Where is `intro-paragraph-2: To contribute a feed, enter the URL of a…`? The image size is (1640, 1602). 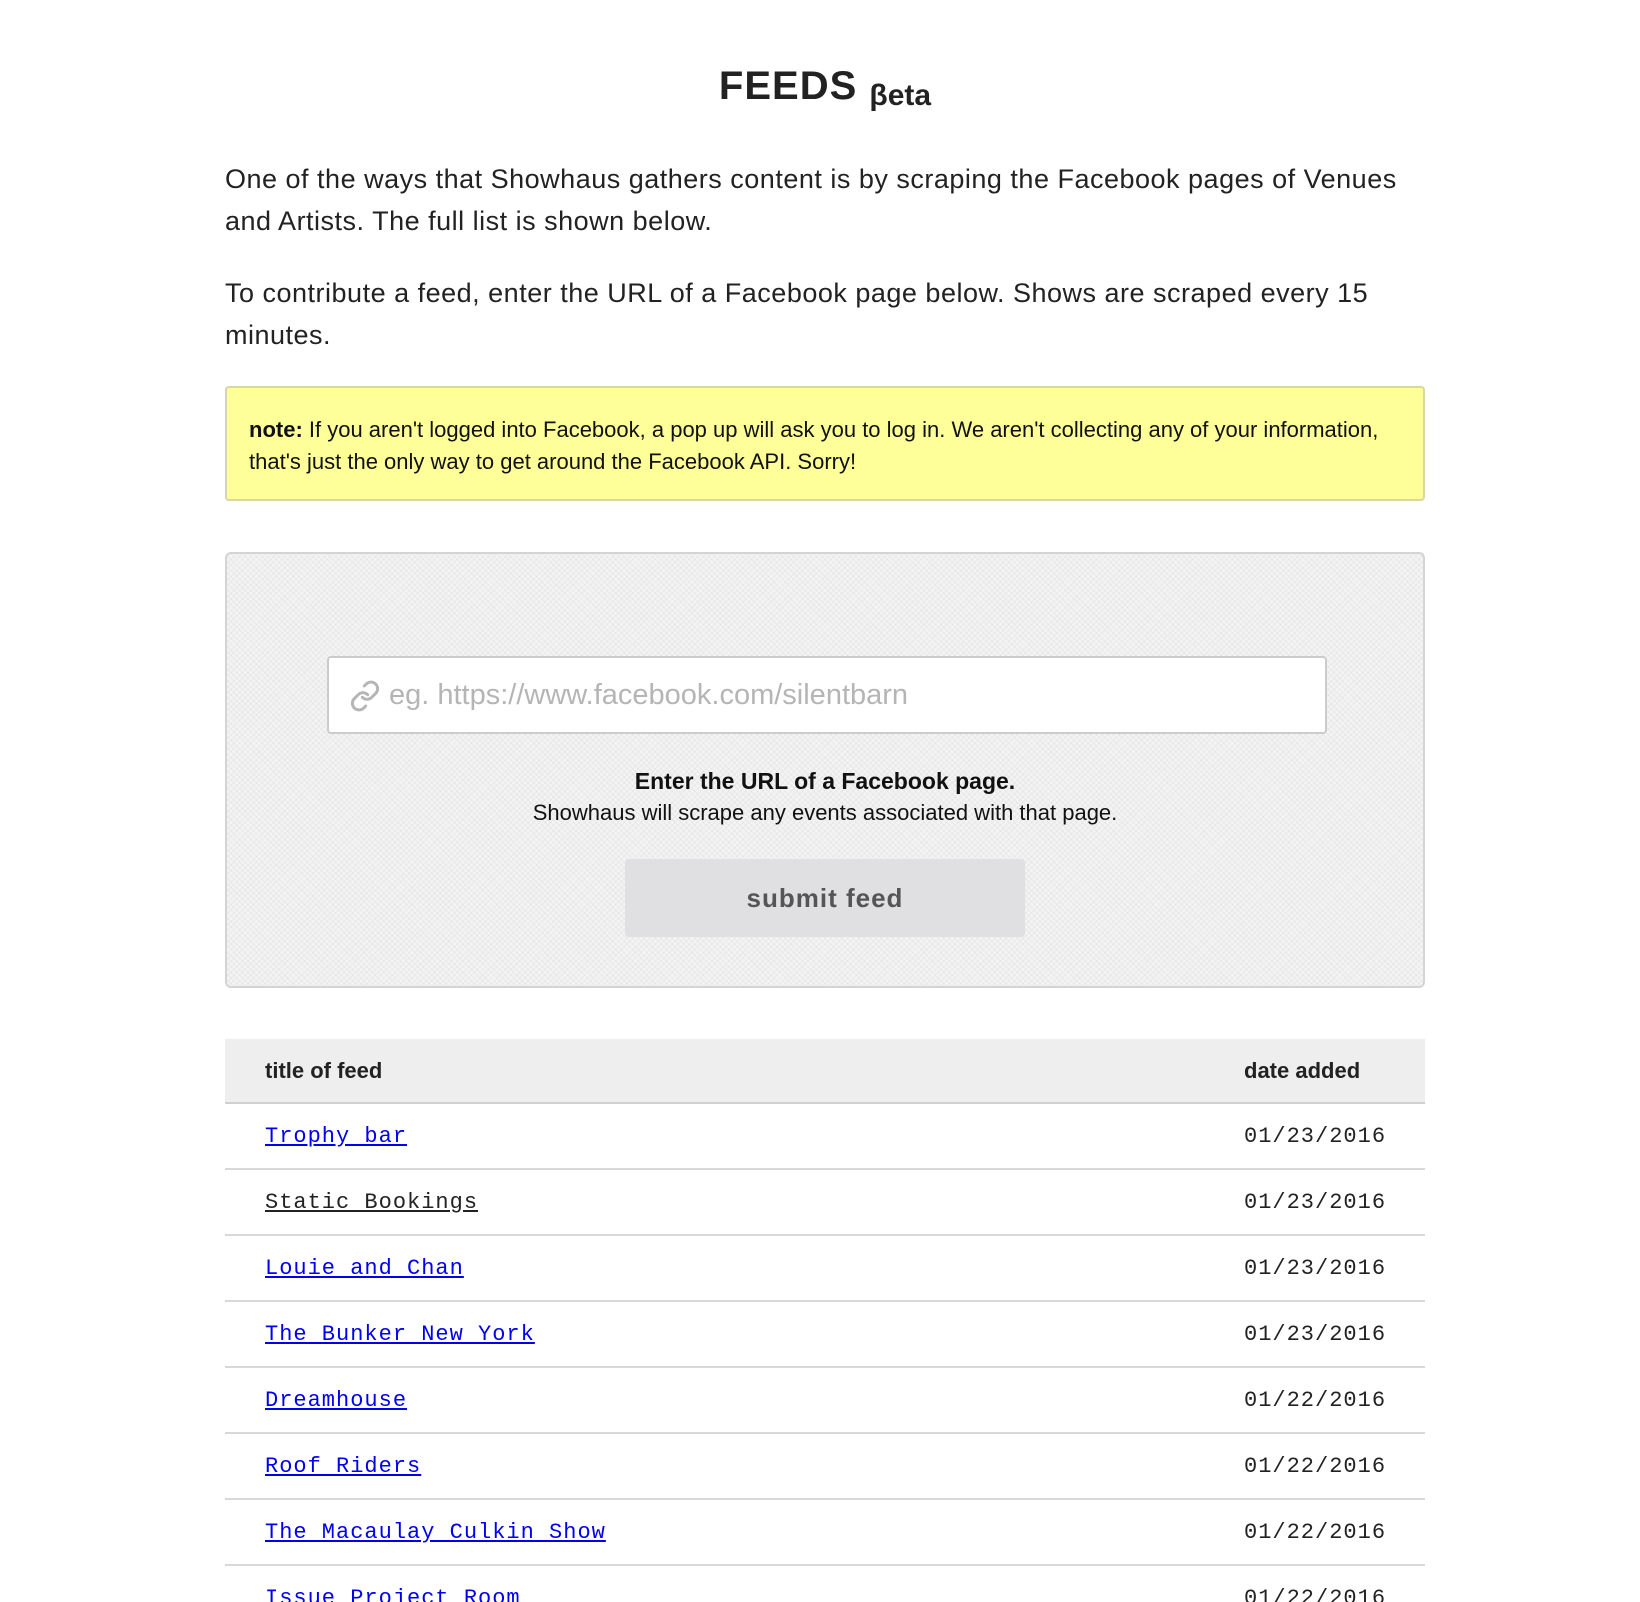
intro-paragraph-2: To contribute a feed, enter the URL of a… is located at coordinates (797, 314).